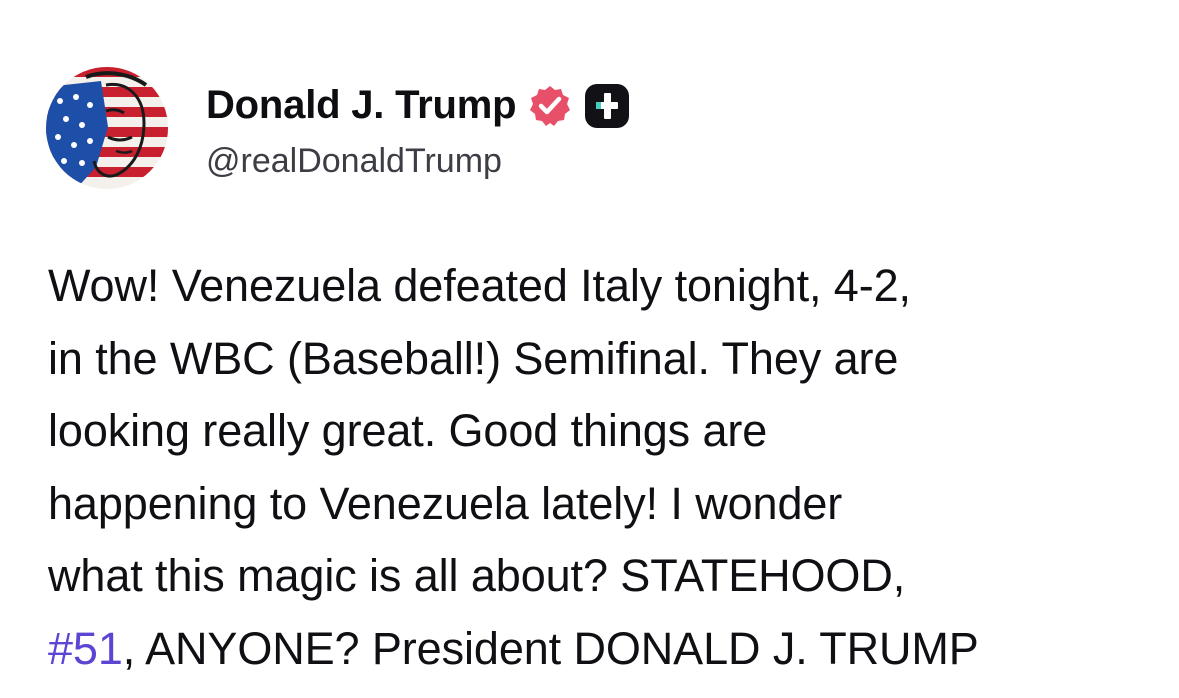 This screenshot has height=698, width=1179. Describe the element at coordinates (418, 161) in the screenshot. I see `author-handle: @realDonaldTrump` at that location.